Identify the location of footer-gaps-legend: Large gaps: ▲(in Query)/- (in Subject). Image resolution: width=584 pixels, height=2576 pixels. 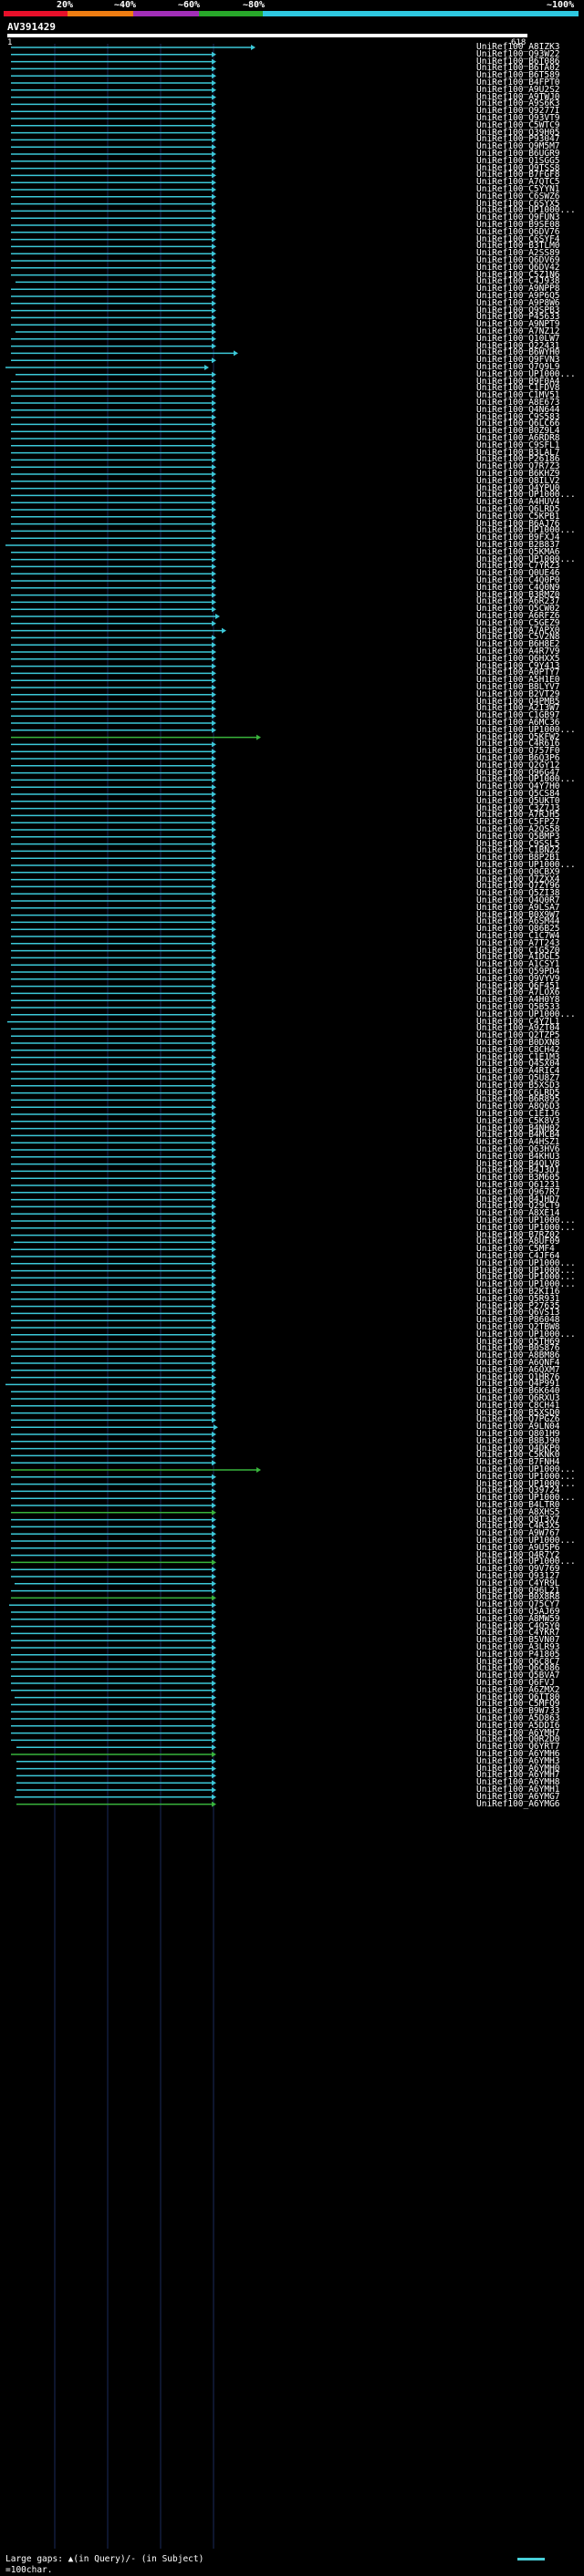
(104, 2559).